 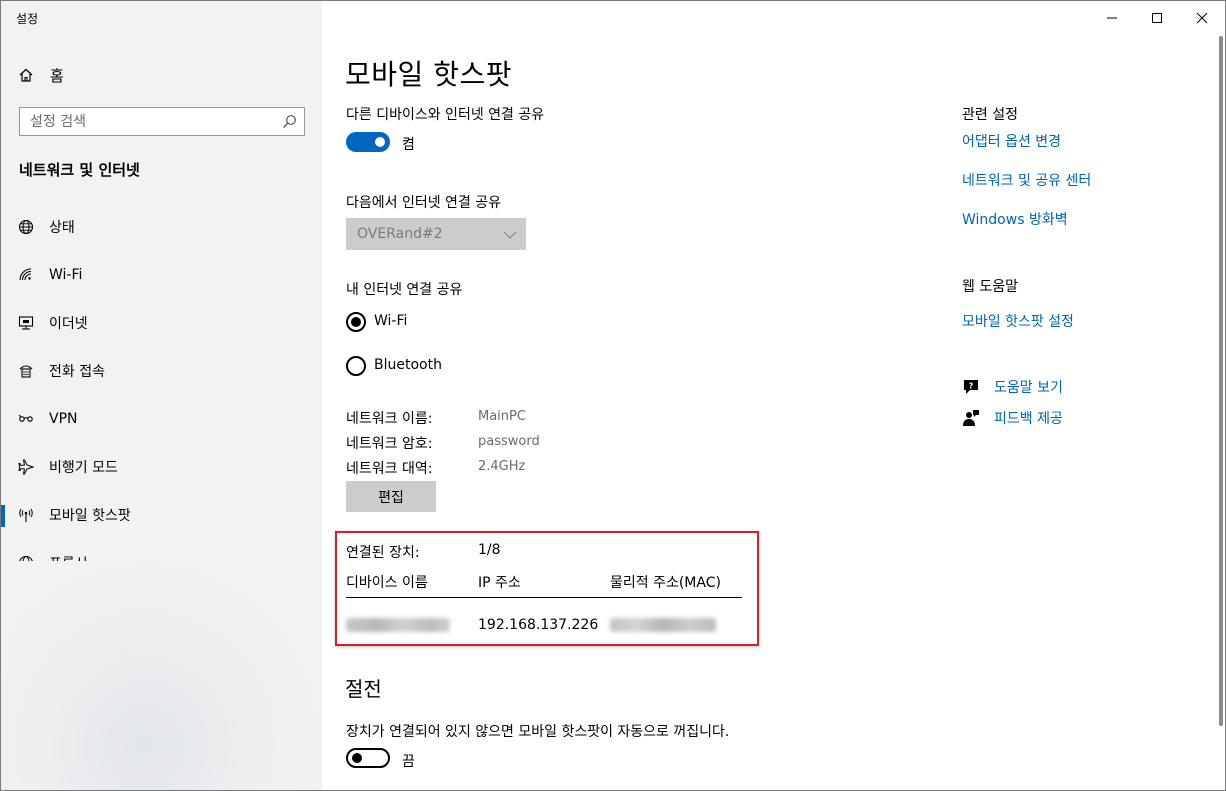 What do you see at coordinates (990, 287) in the screenshot?
I see `web-help-heading: 웹 도움말` at bounding box center [990, 287].